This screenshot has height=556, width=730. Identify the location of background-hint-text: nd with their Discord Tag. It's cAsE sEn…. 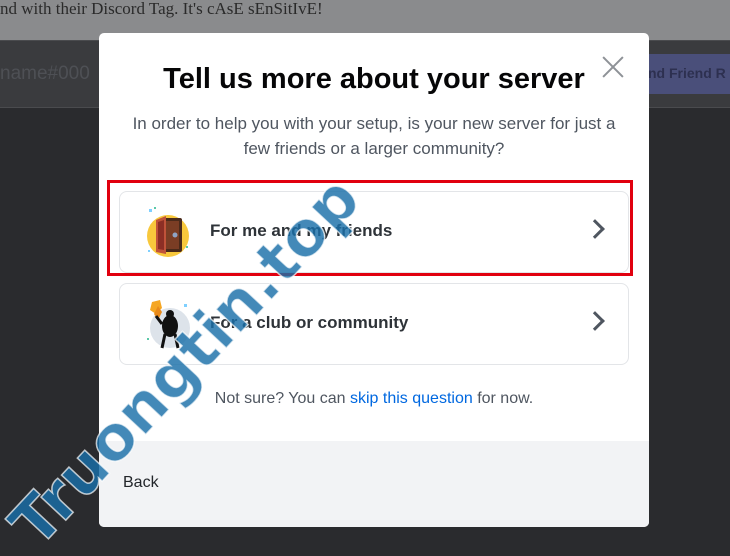
(161, 9).